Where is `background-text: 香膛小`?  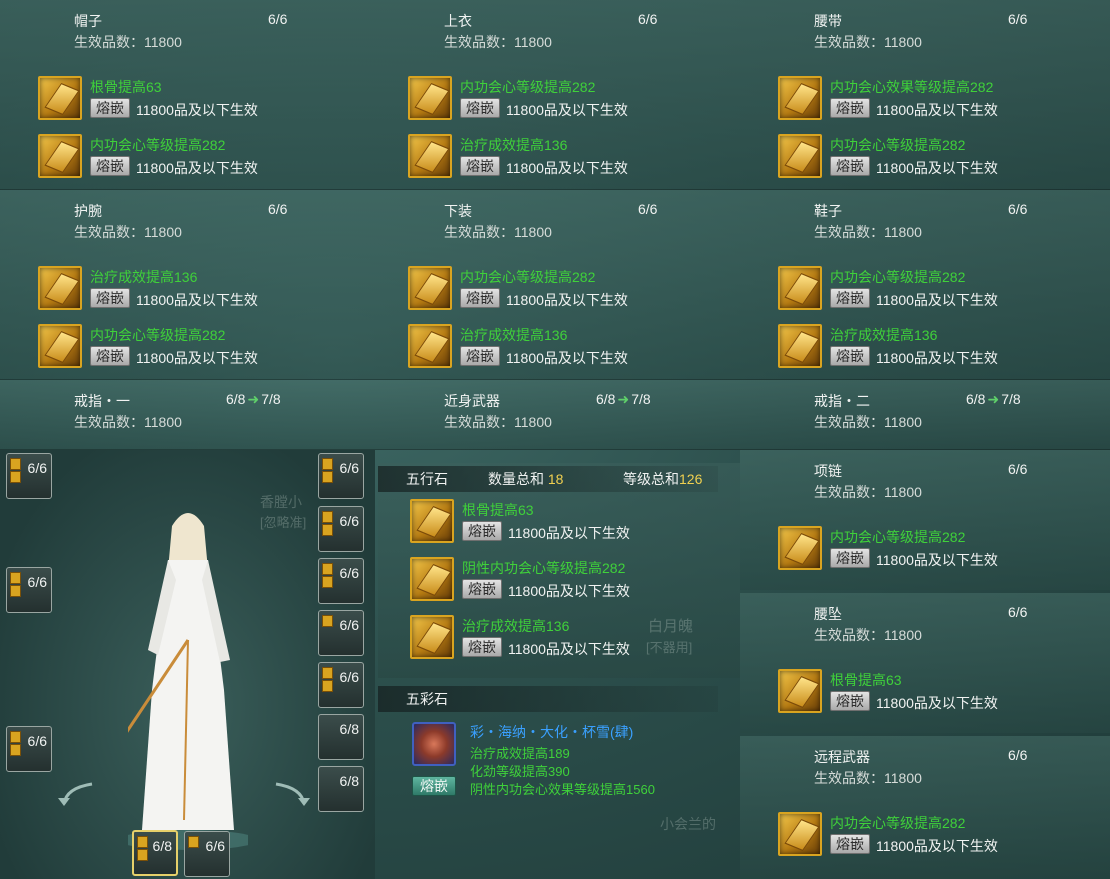 background-text: 香膛小 is located at coordinates (281, 502).